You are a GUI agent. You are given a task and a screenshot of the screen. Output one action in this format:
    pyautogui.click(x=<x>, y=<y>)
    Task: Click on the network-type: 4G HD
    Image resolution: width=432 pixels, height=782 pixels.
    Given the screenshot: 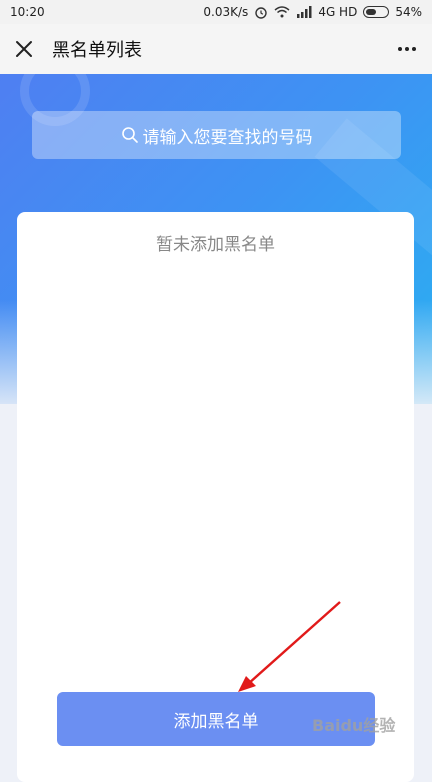 What is the action you would take?
    pyautogui.click(x=338, y=12)
    